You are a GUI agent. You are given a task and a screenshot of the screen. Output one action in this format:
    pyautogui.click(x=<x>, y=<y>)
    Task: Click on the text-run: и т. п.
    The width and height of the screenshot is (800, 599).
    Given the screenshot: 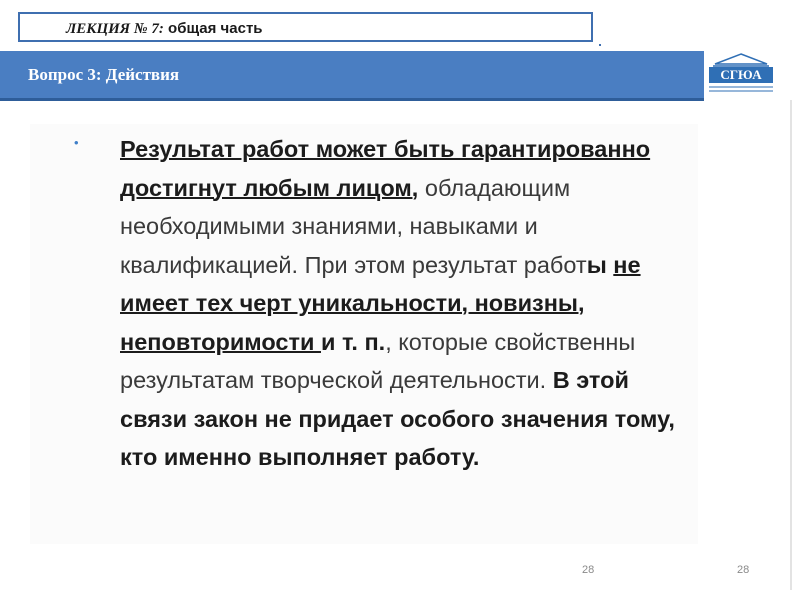 What is the action you would take?
    pyautogui.click(x=353, y=341)
    